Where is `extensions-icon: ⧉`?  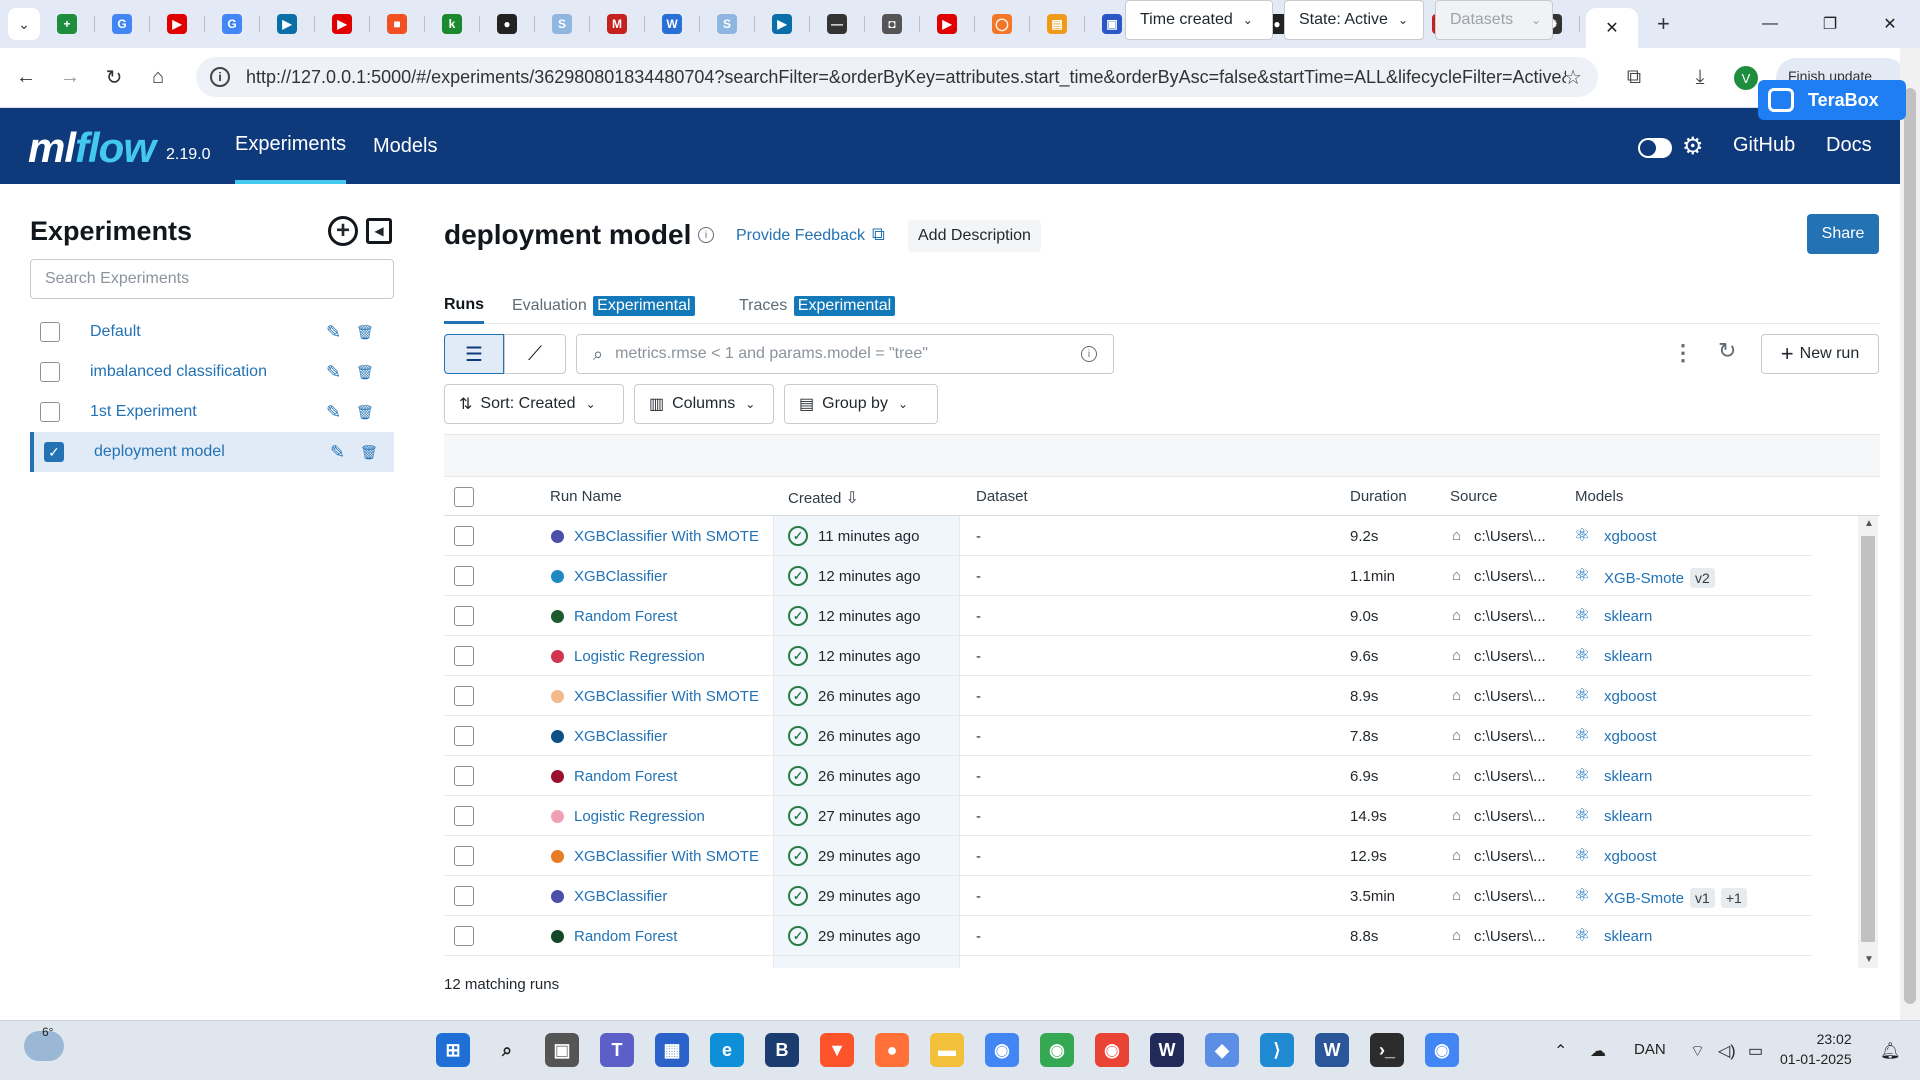
extensions-icon: ⧉ is located at coordinates (1634, 77).